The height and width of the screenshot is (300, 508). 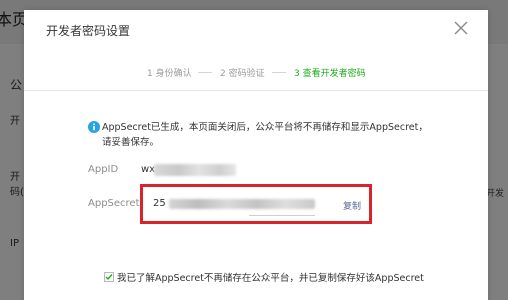 What do you see at coordinates (242, 74) in the screenshot?
I see `step-password-verify: 2 密码验证` at bounding box center [242, 74].